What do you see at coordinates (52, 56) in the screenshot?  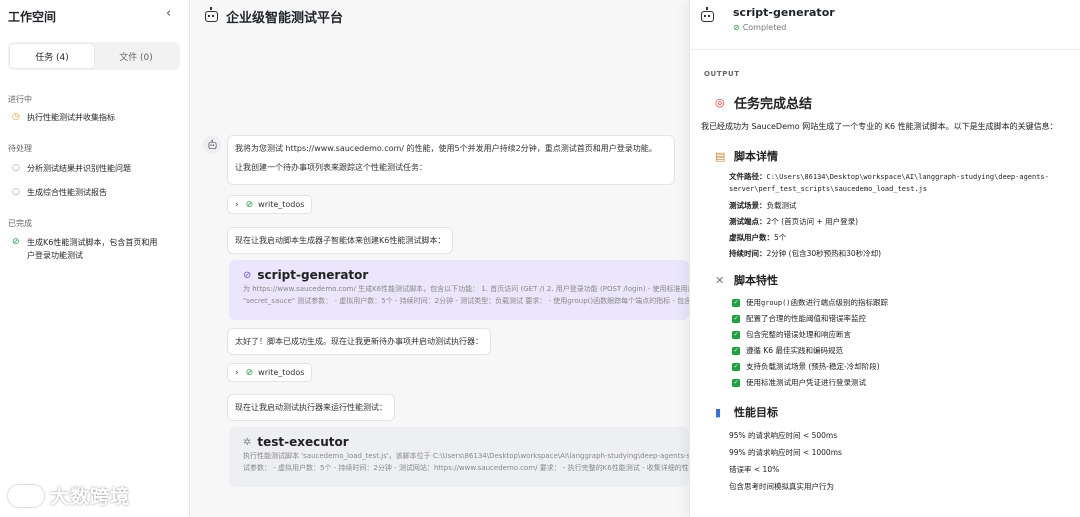 I see `tab-tasks: 任务 (4)` at bounding box center [52, 56].